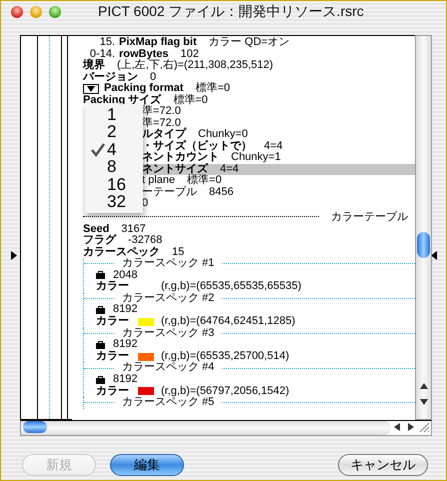  What do you see at coordinates (424, 386) in the screenshot?
I see `scroll-up-icon` at bounding box center [424, 386].